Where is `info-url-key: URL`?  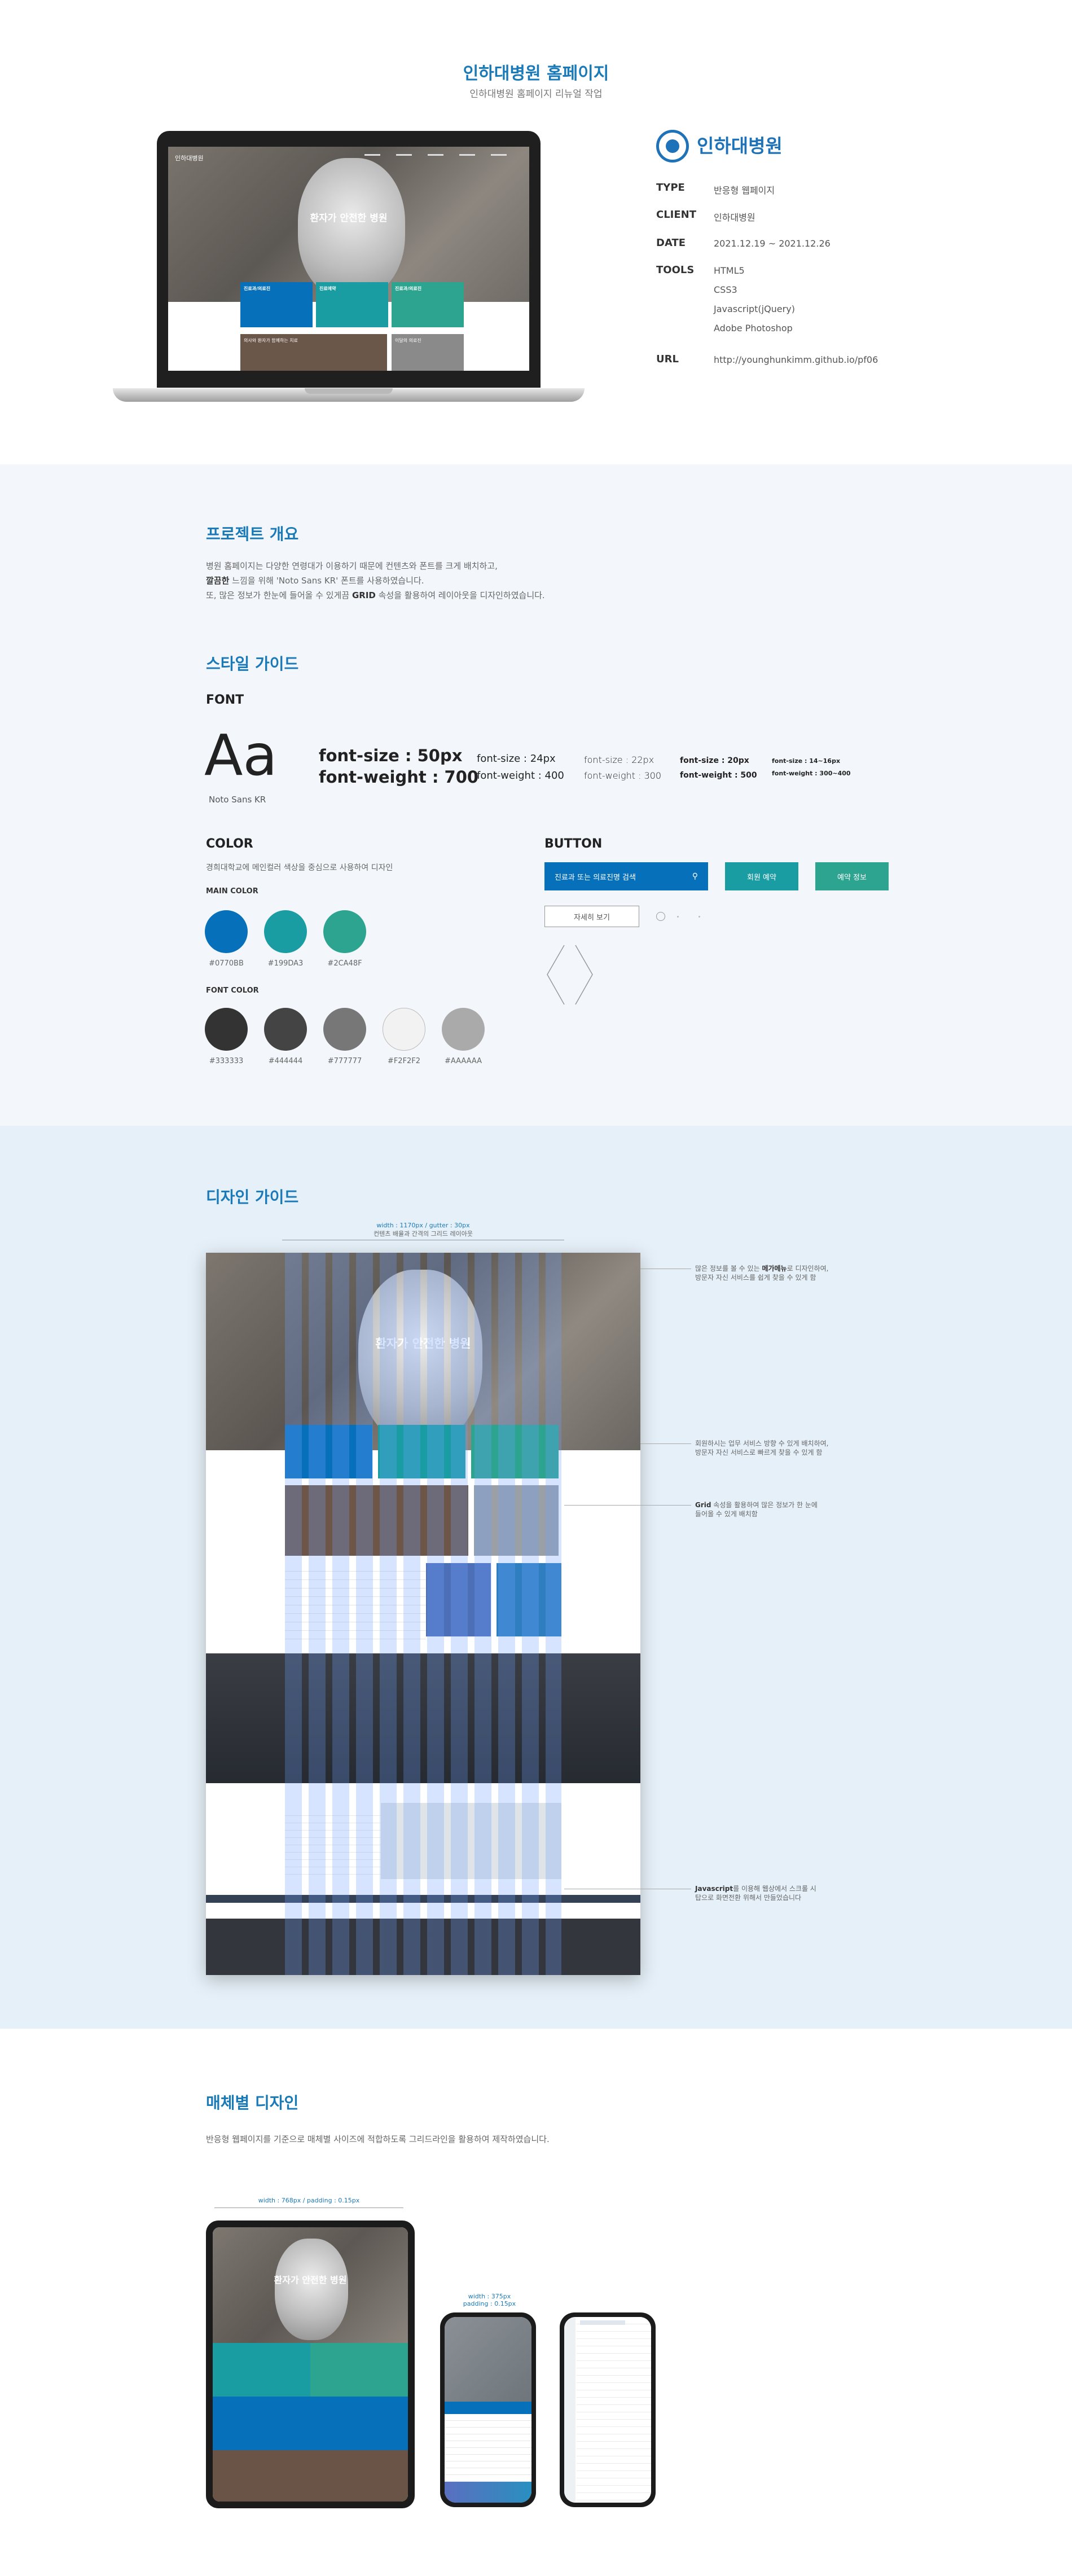 info-url-key: URL is located at coordinates (668, 359).